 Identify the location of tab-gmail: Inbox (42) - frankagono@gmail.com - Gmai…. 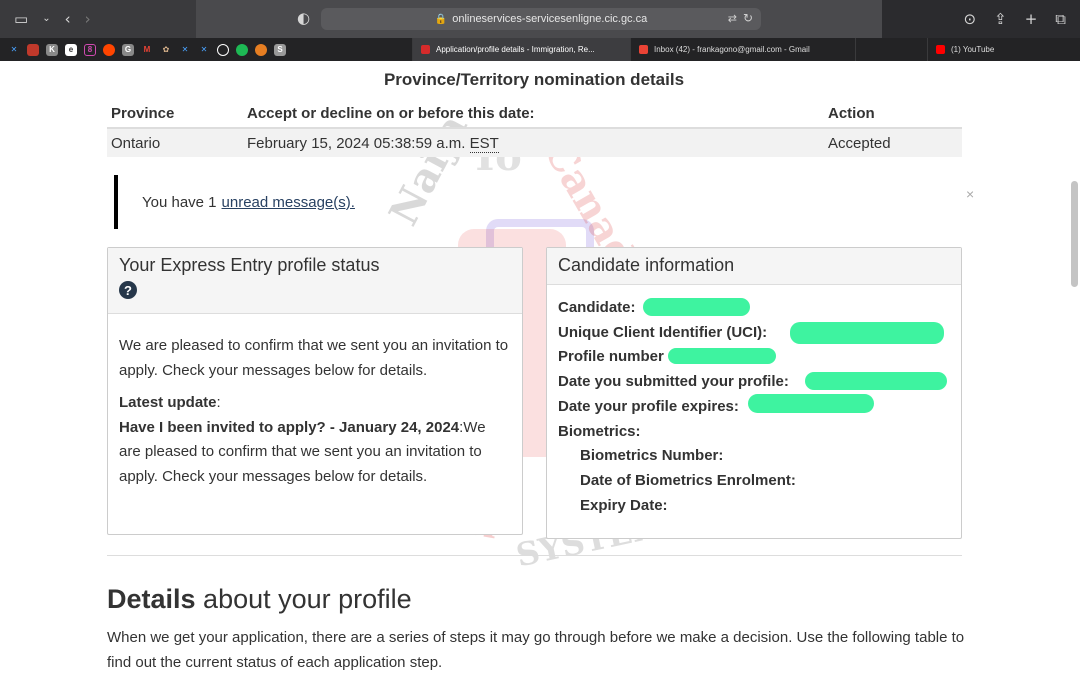
(742, 49).